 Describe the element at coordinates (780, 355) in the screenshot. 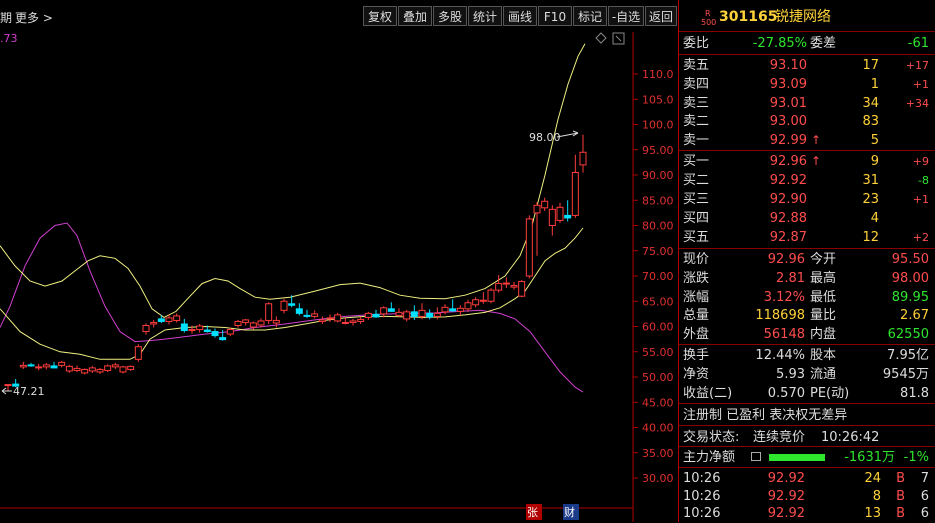

I see `stat-value: 12.44%` at that location.